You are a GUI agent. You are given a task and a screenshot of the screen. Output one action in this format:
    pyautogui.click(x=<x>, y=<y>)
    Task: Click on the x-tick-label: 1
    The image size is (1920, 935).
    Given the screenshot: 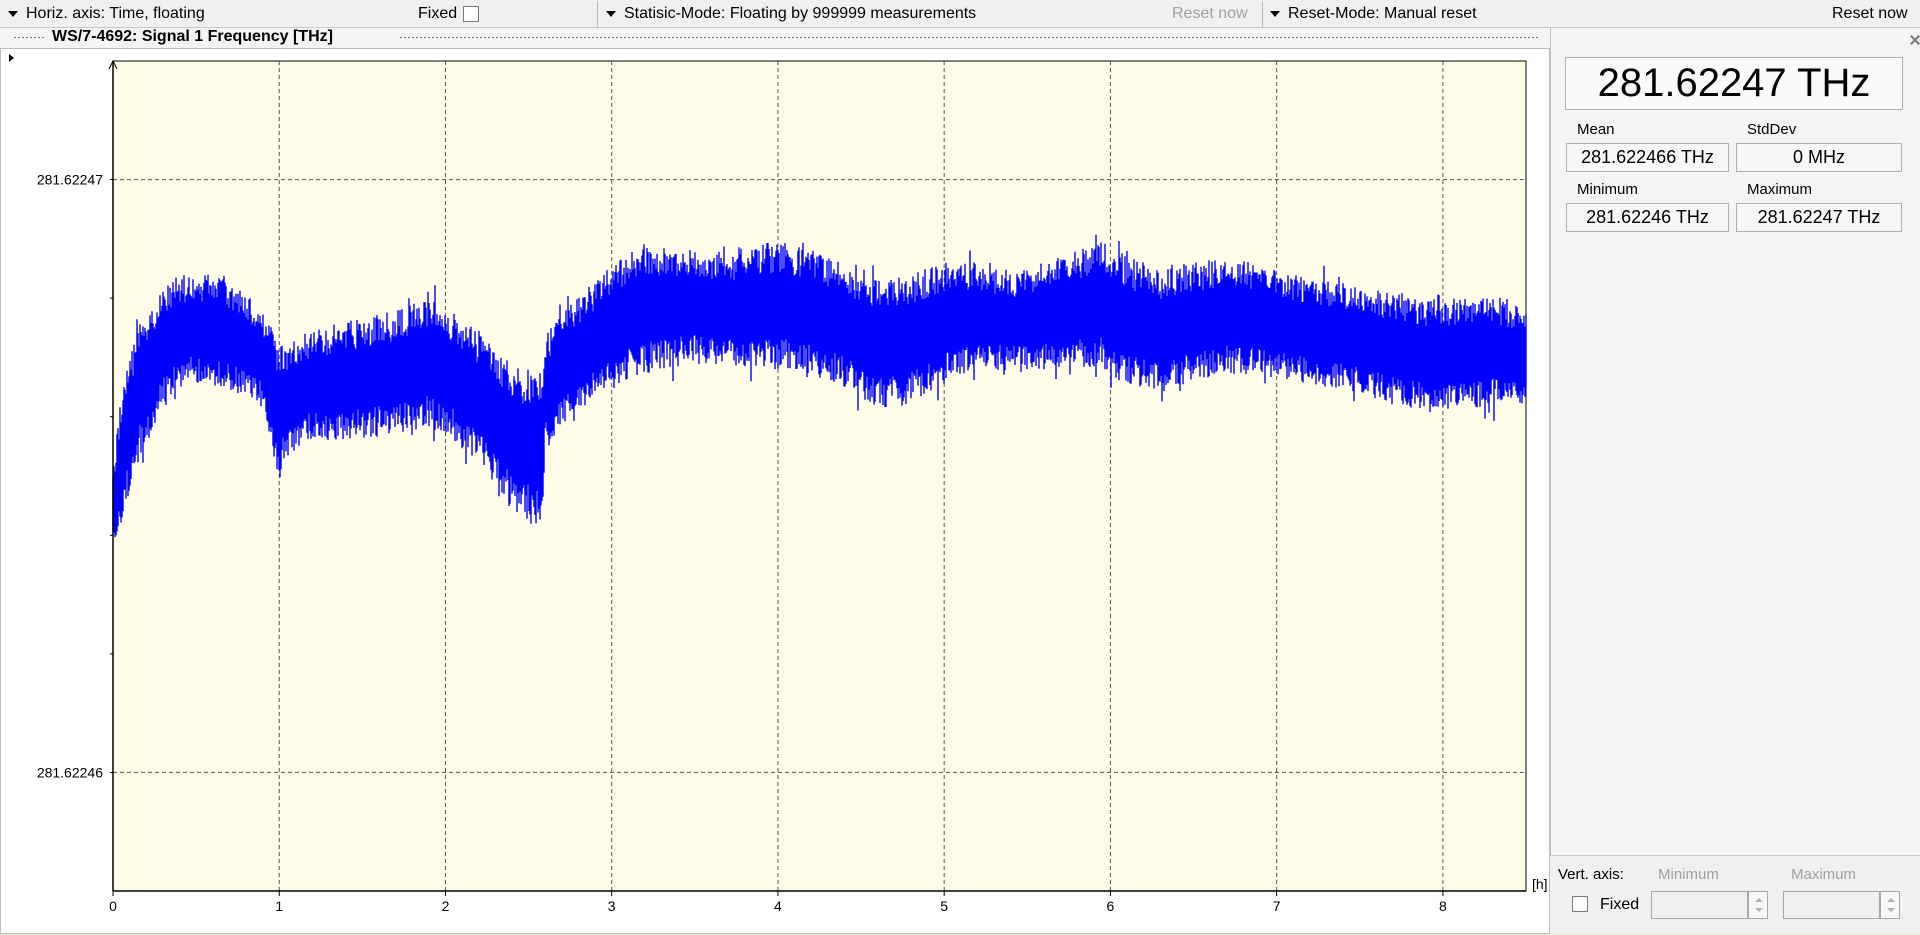 What is the action you would take?
    pyautogui.click(x=279, y=906)
    